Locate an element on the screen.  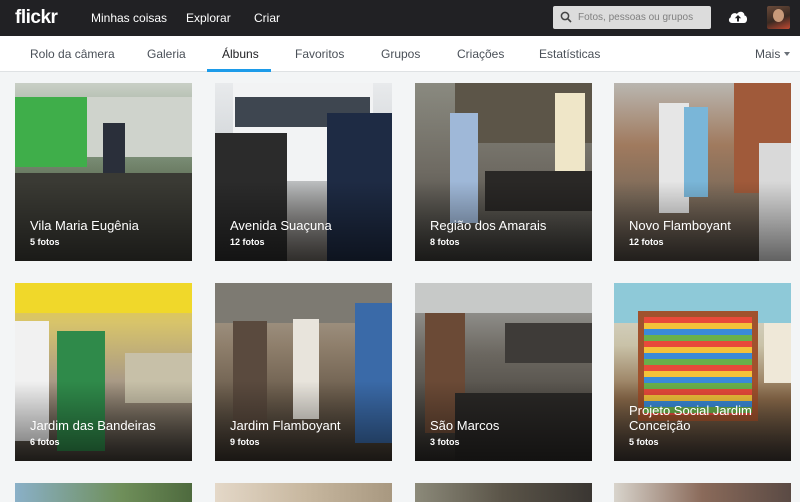
album-photo-count: 9 fotos is located at coordinates (245, 442).